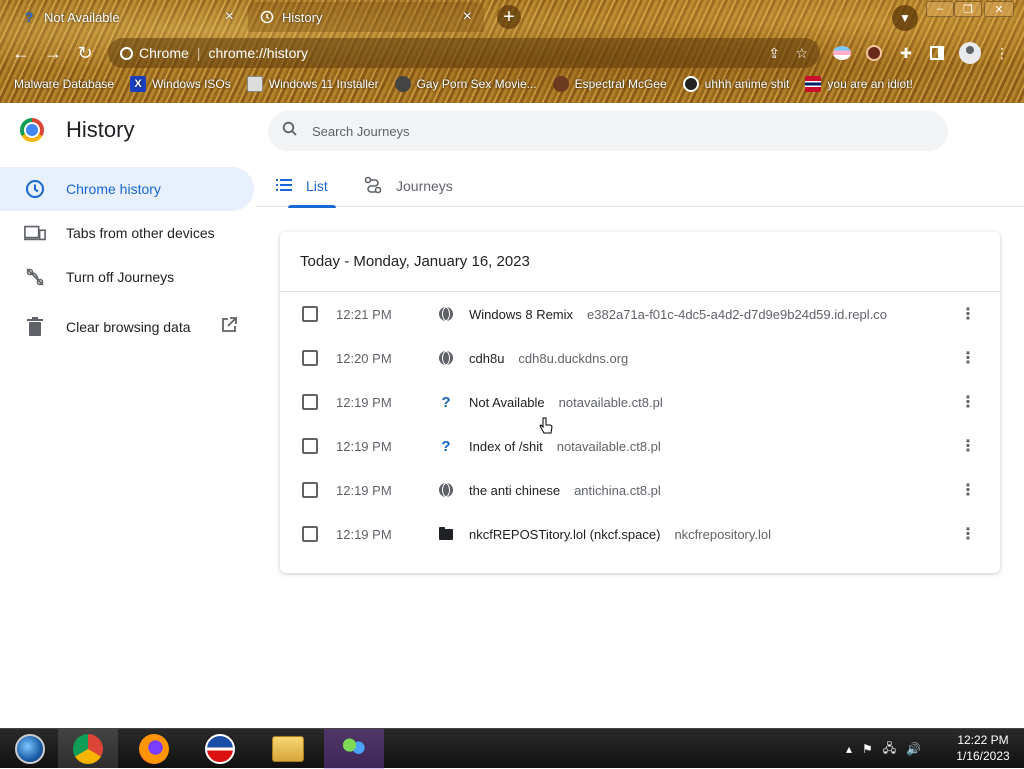  What do you see at coordinates (906, 53) in the screenshot?
I see `puzzle-icon: ✚` at bounding box center [906, 53].